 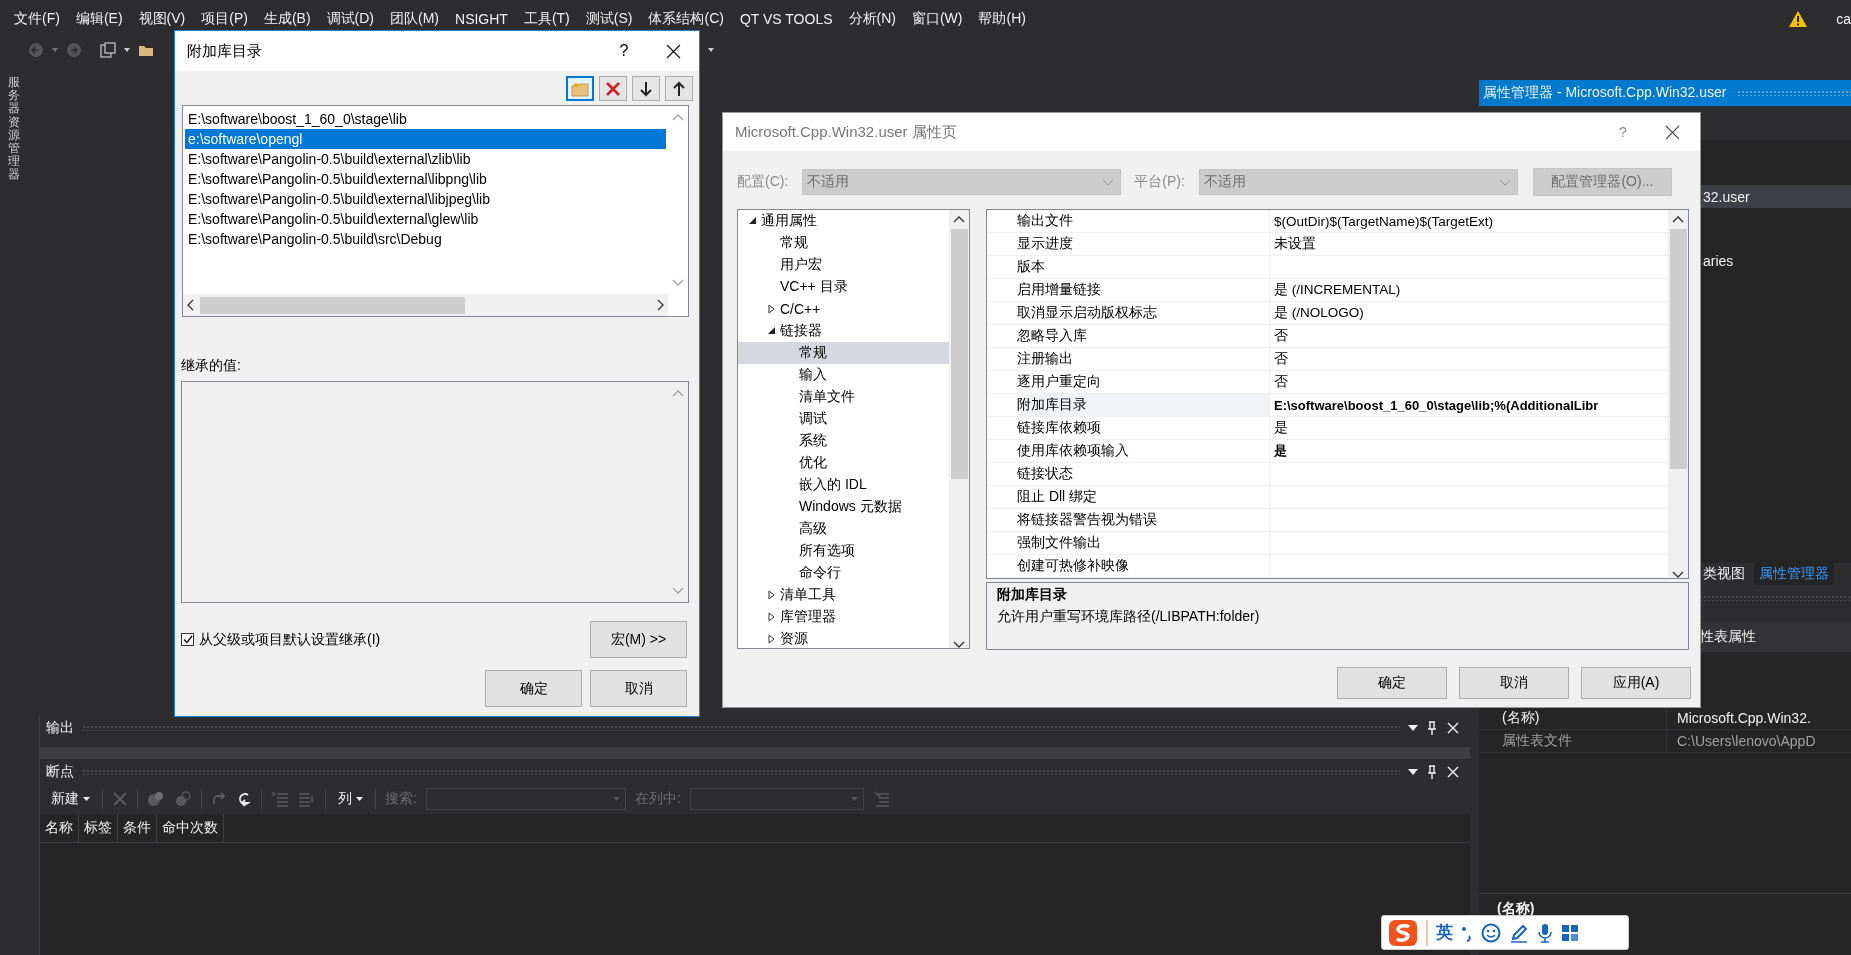 I want to click on tree-item: 所有选项, so click(x=843, y=551).